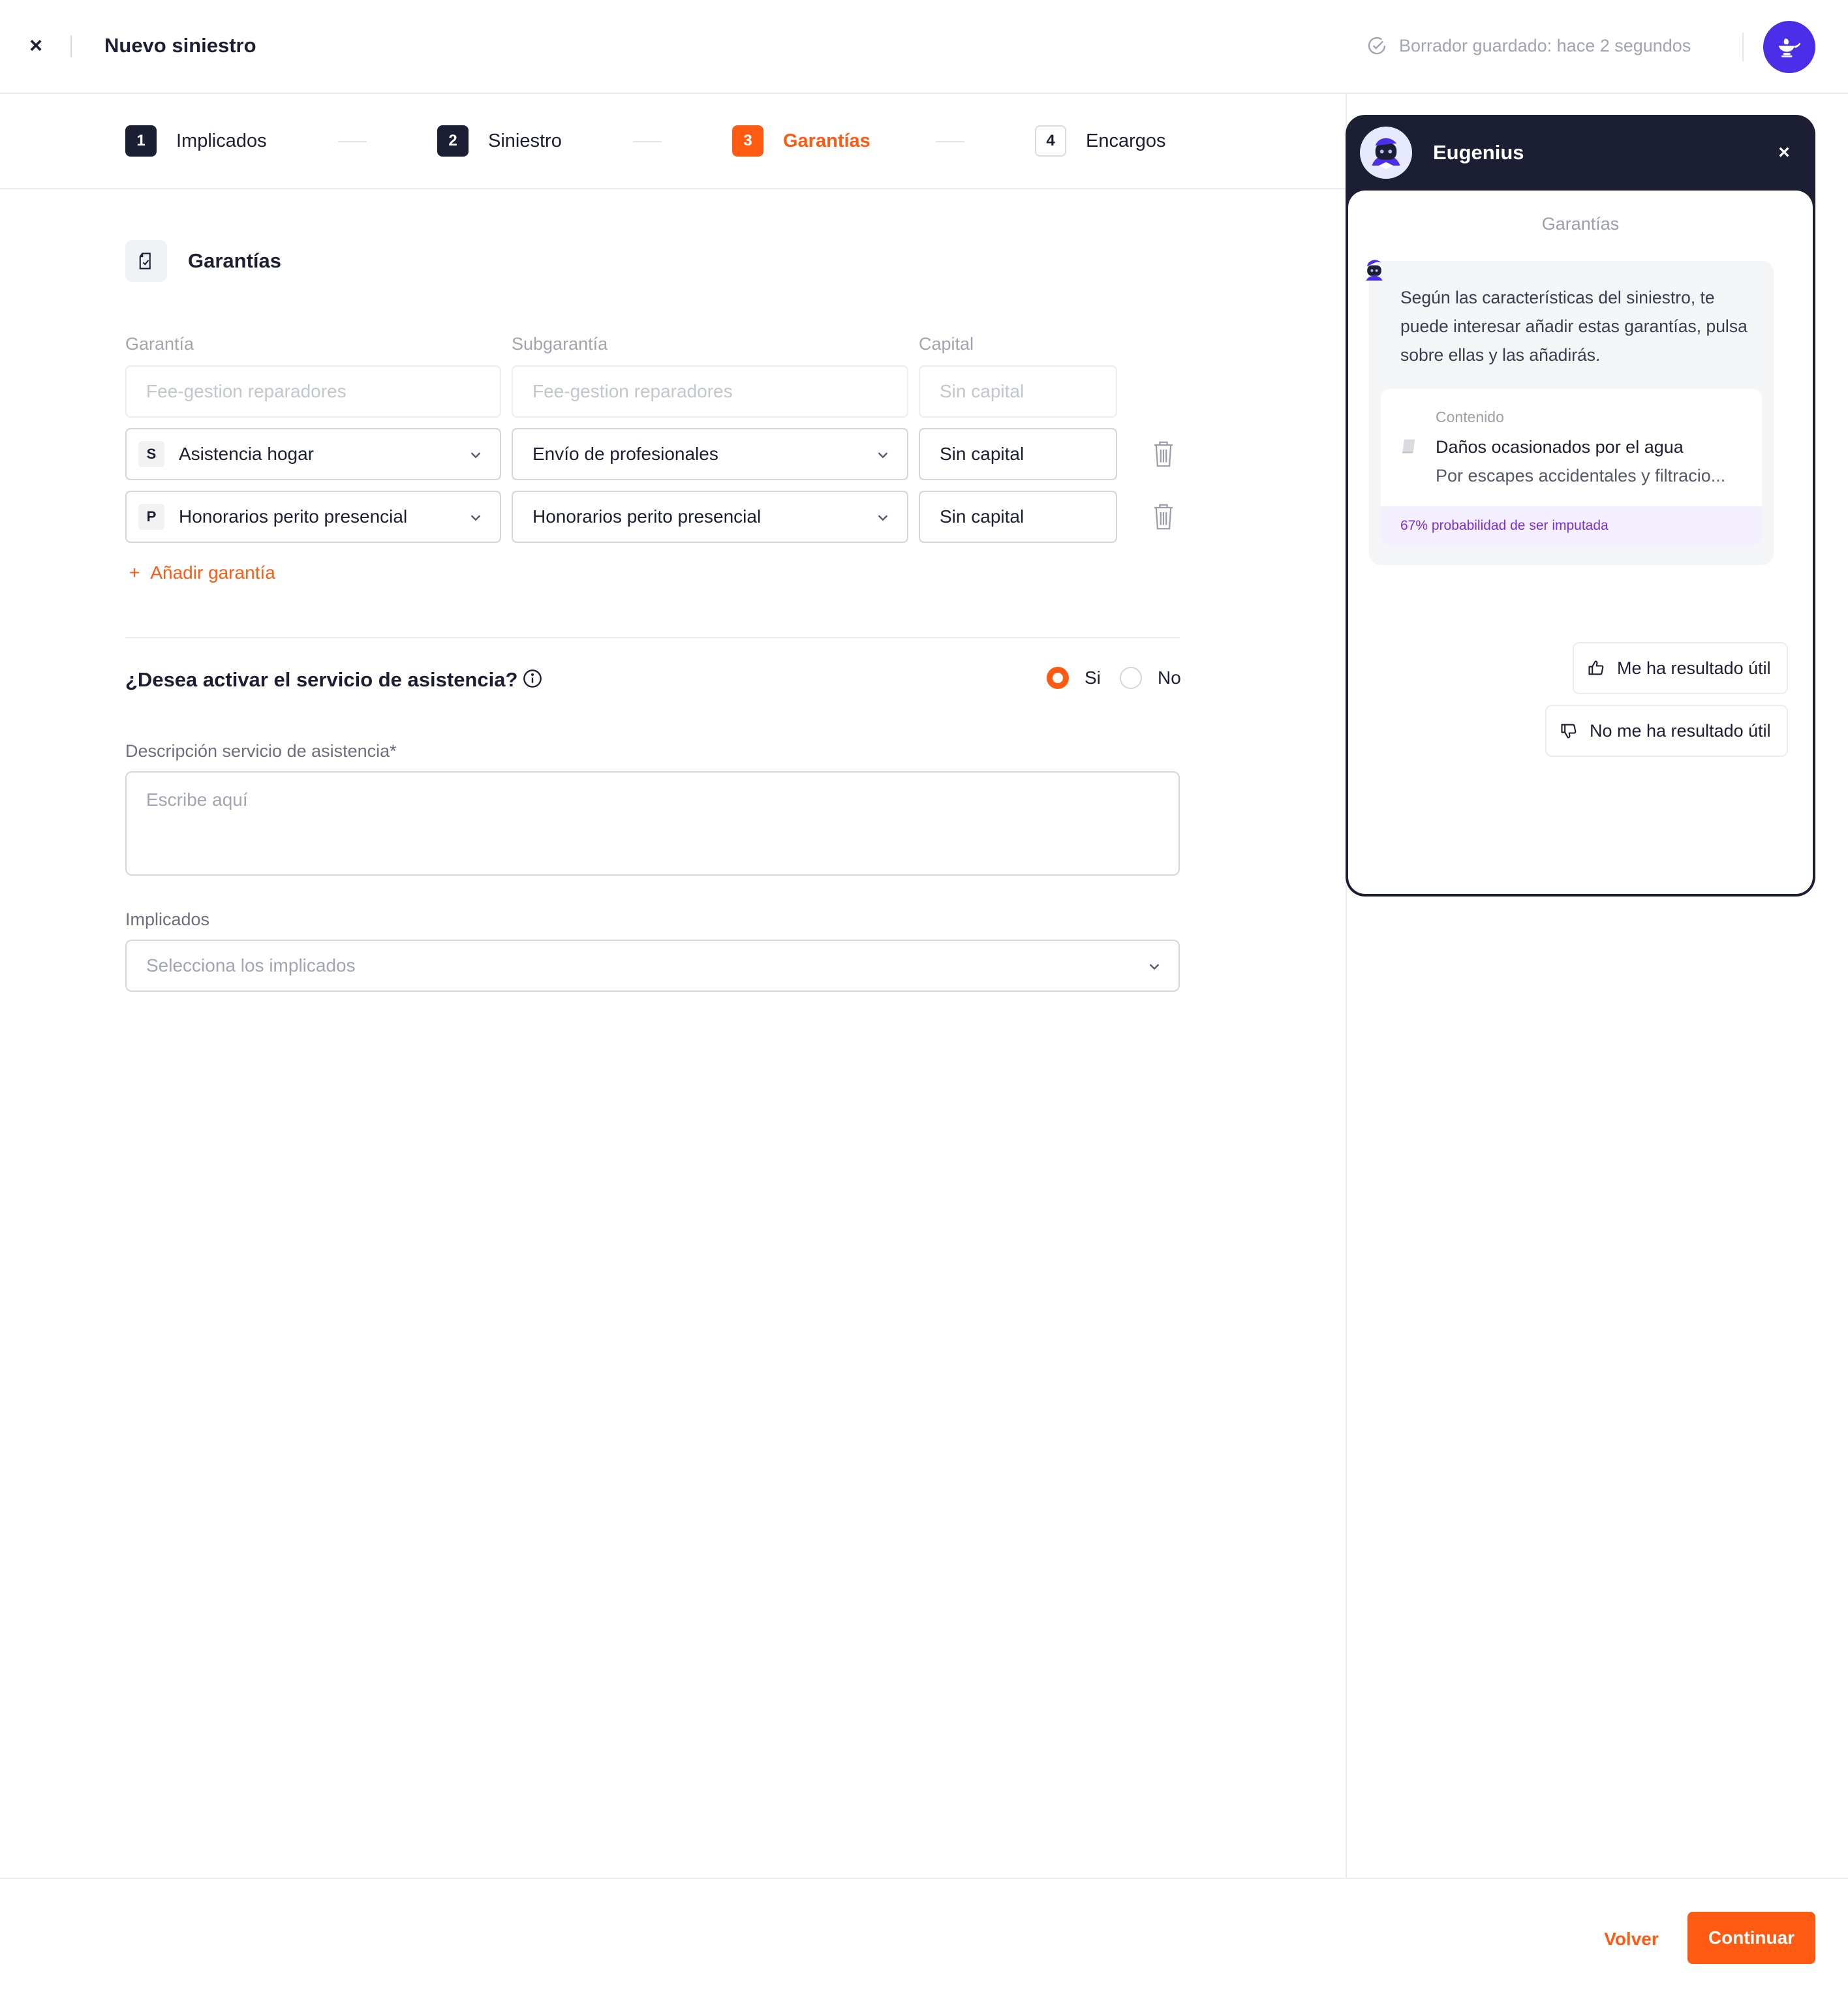 The image size is (1848, 1994). I want to click on step-encargos: 4 Encargos, so click(1101, 141).